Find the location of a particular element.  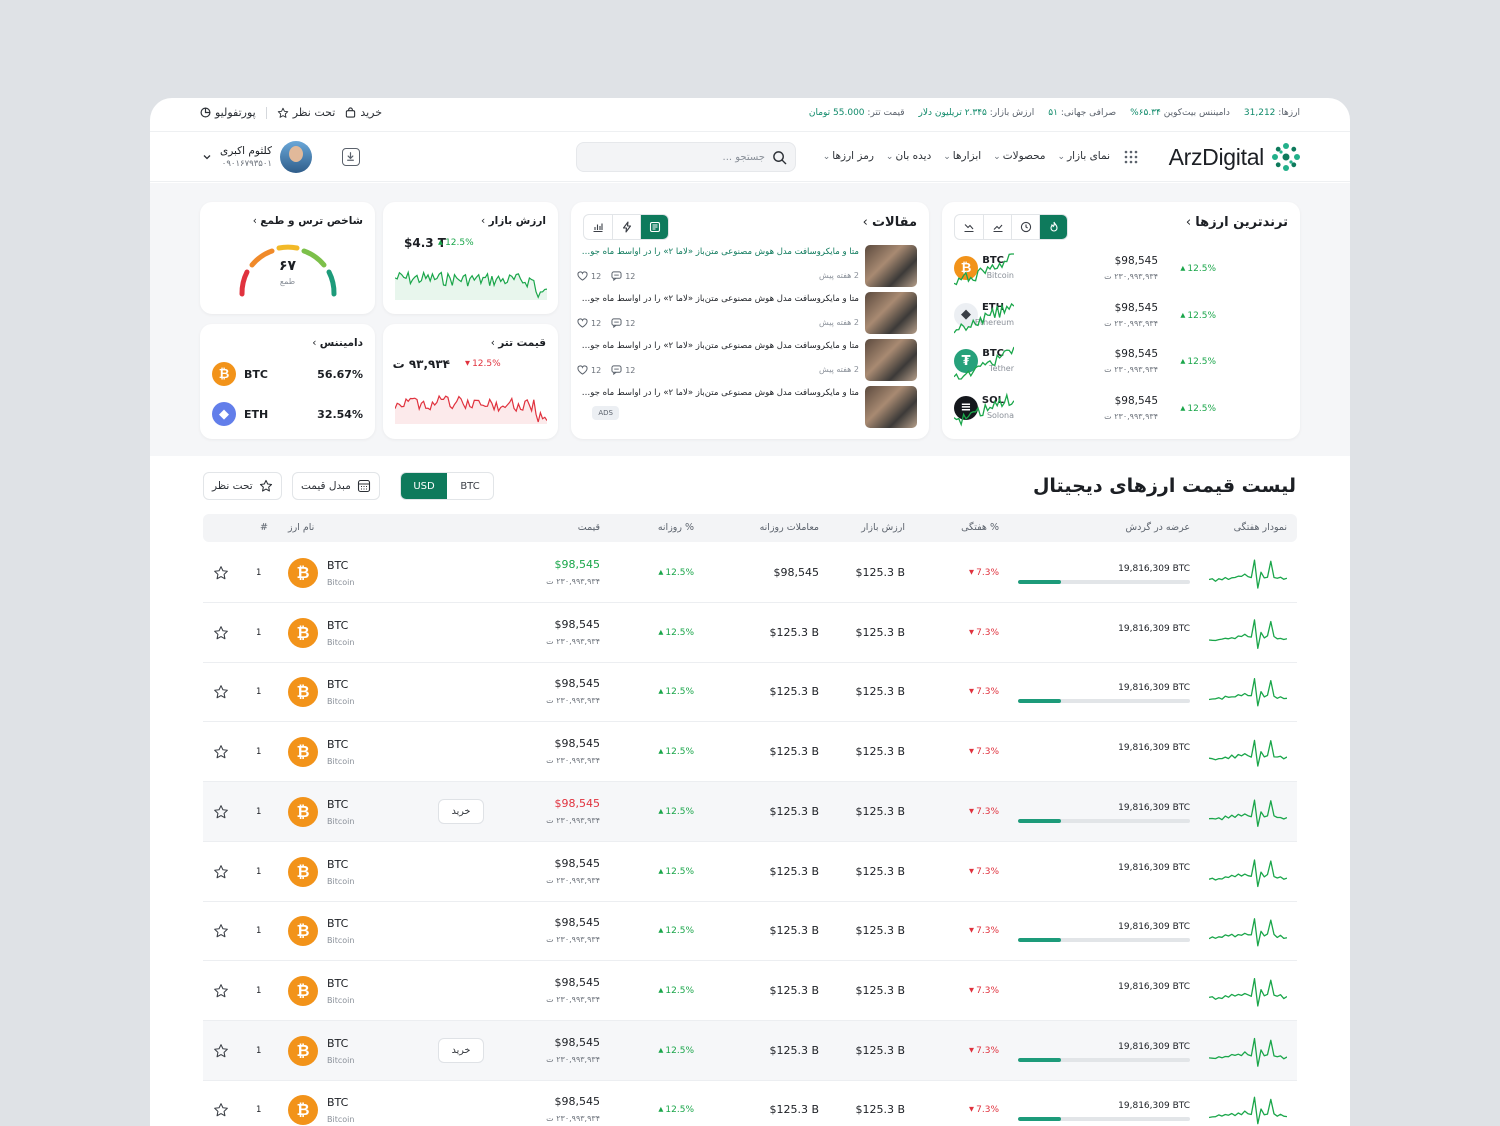

star-icon is located at coordinates (221, 752).